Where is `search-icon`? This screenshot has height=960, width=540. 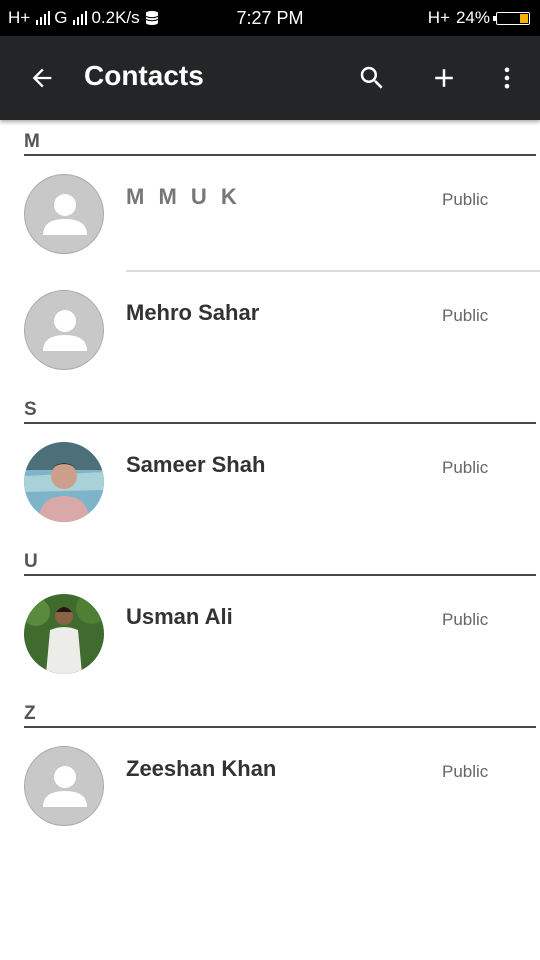 search-icon is located at coordinates (372, 78).